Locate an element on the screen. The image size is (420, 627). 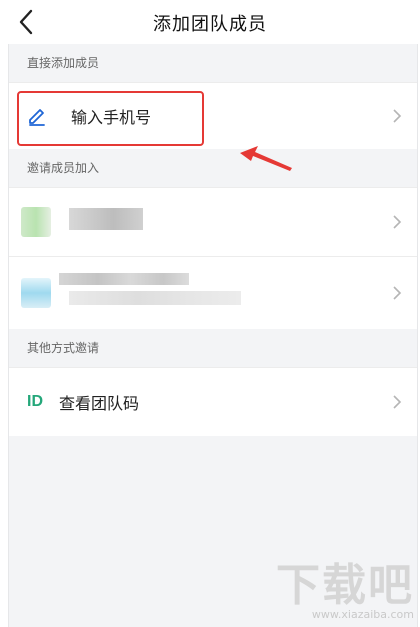
section-header-invite: 邀请成员加入 is located at coordinates (213, 168).